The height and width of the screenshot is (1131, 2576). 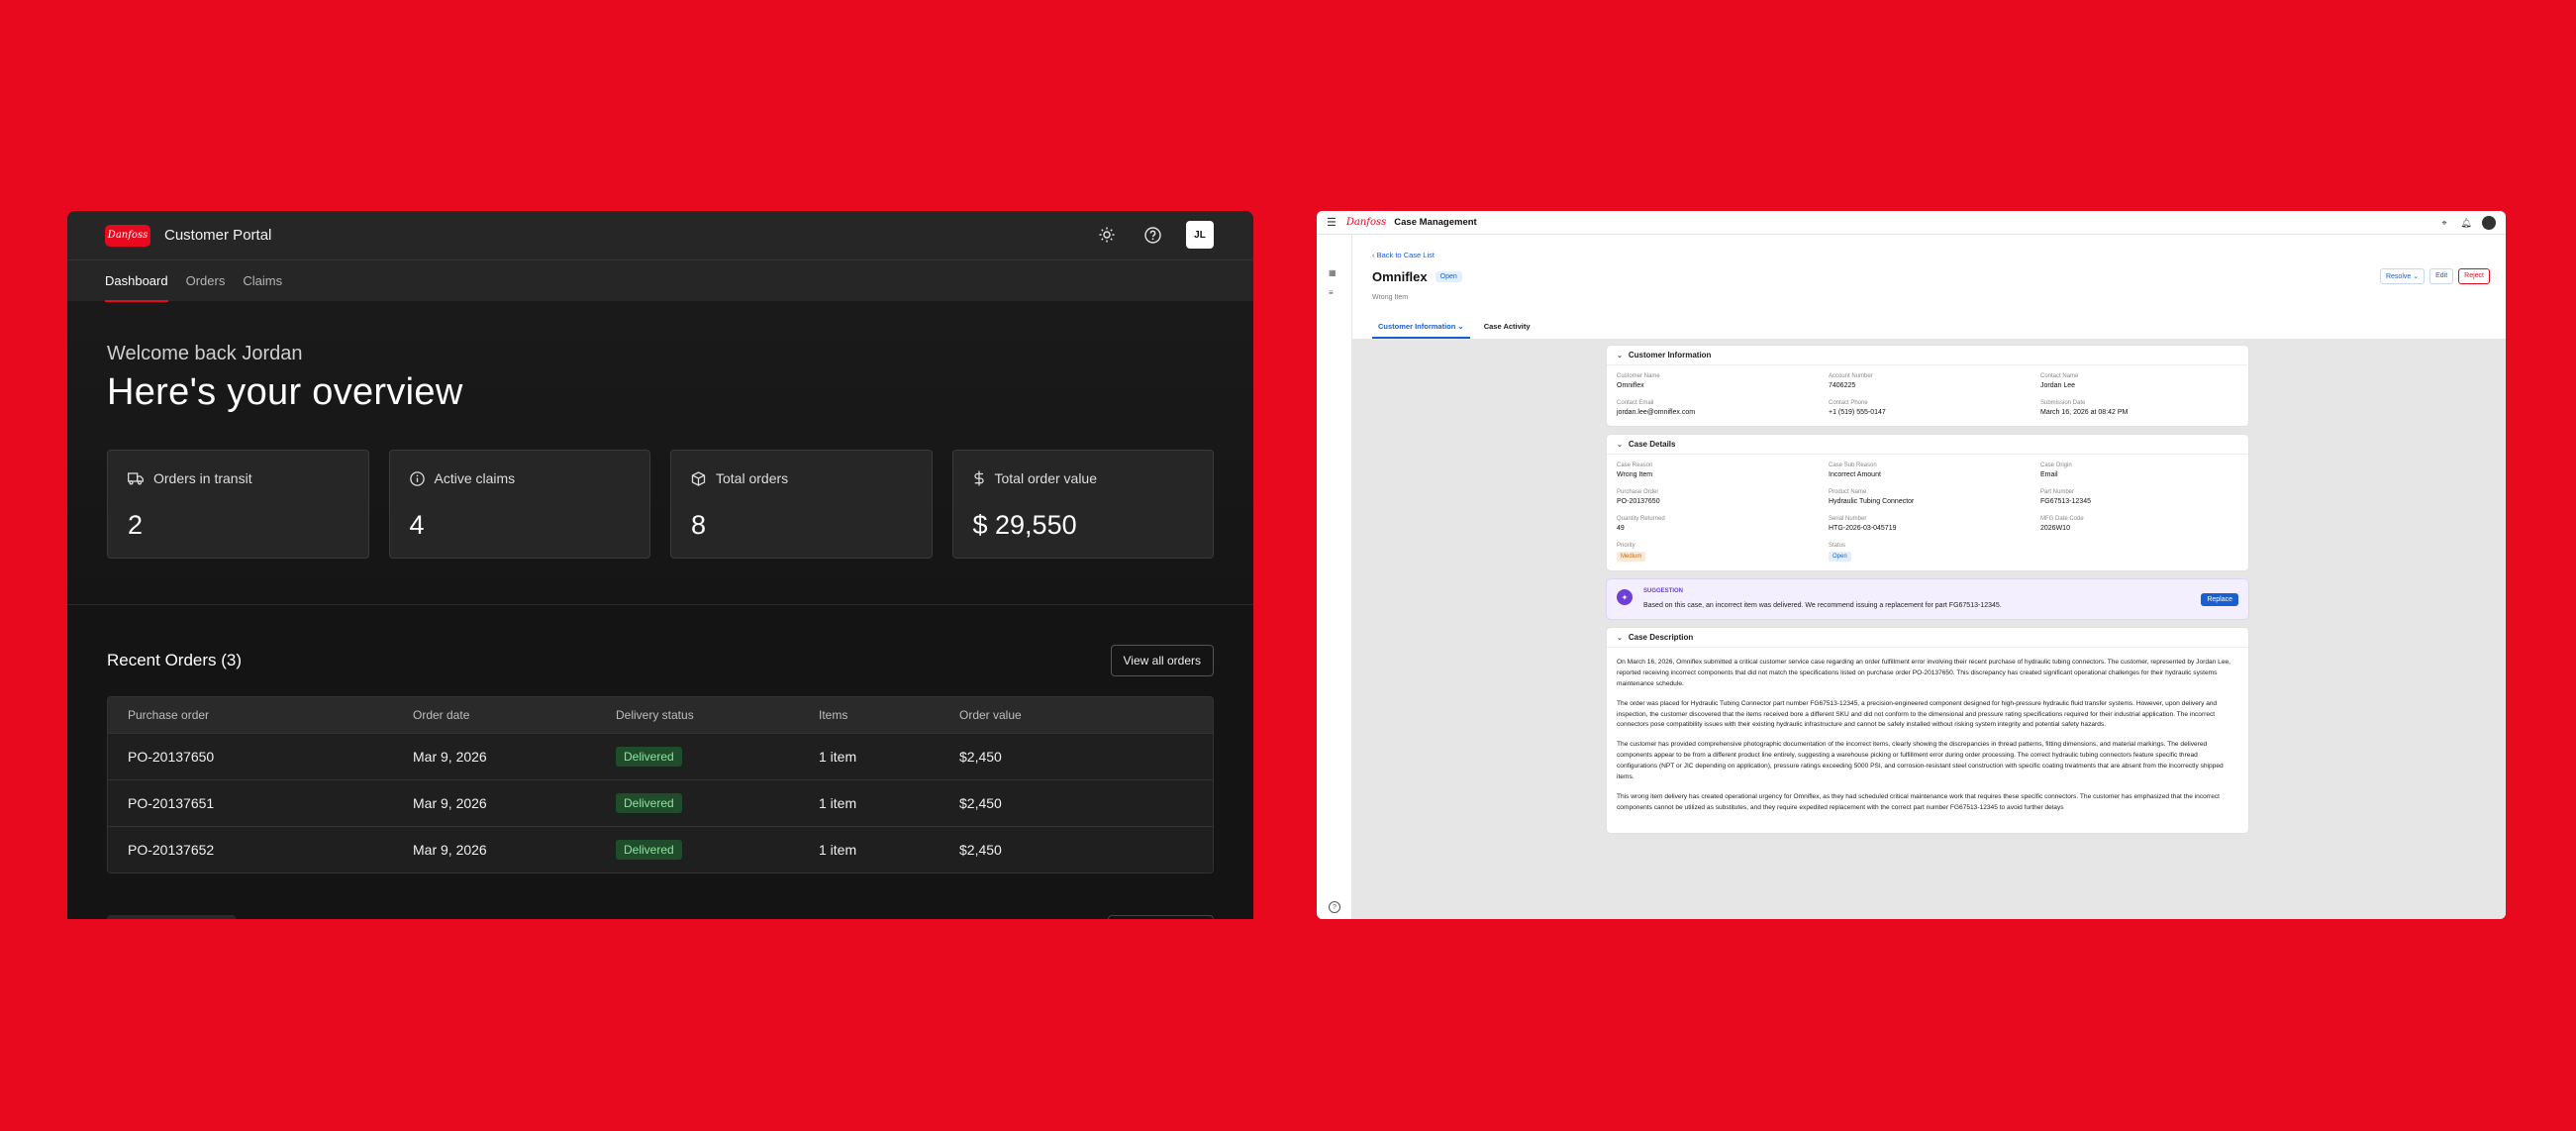 I want to click on stat-label: Orders in transit, so click(x=203, y=478).